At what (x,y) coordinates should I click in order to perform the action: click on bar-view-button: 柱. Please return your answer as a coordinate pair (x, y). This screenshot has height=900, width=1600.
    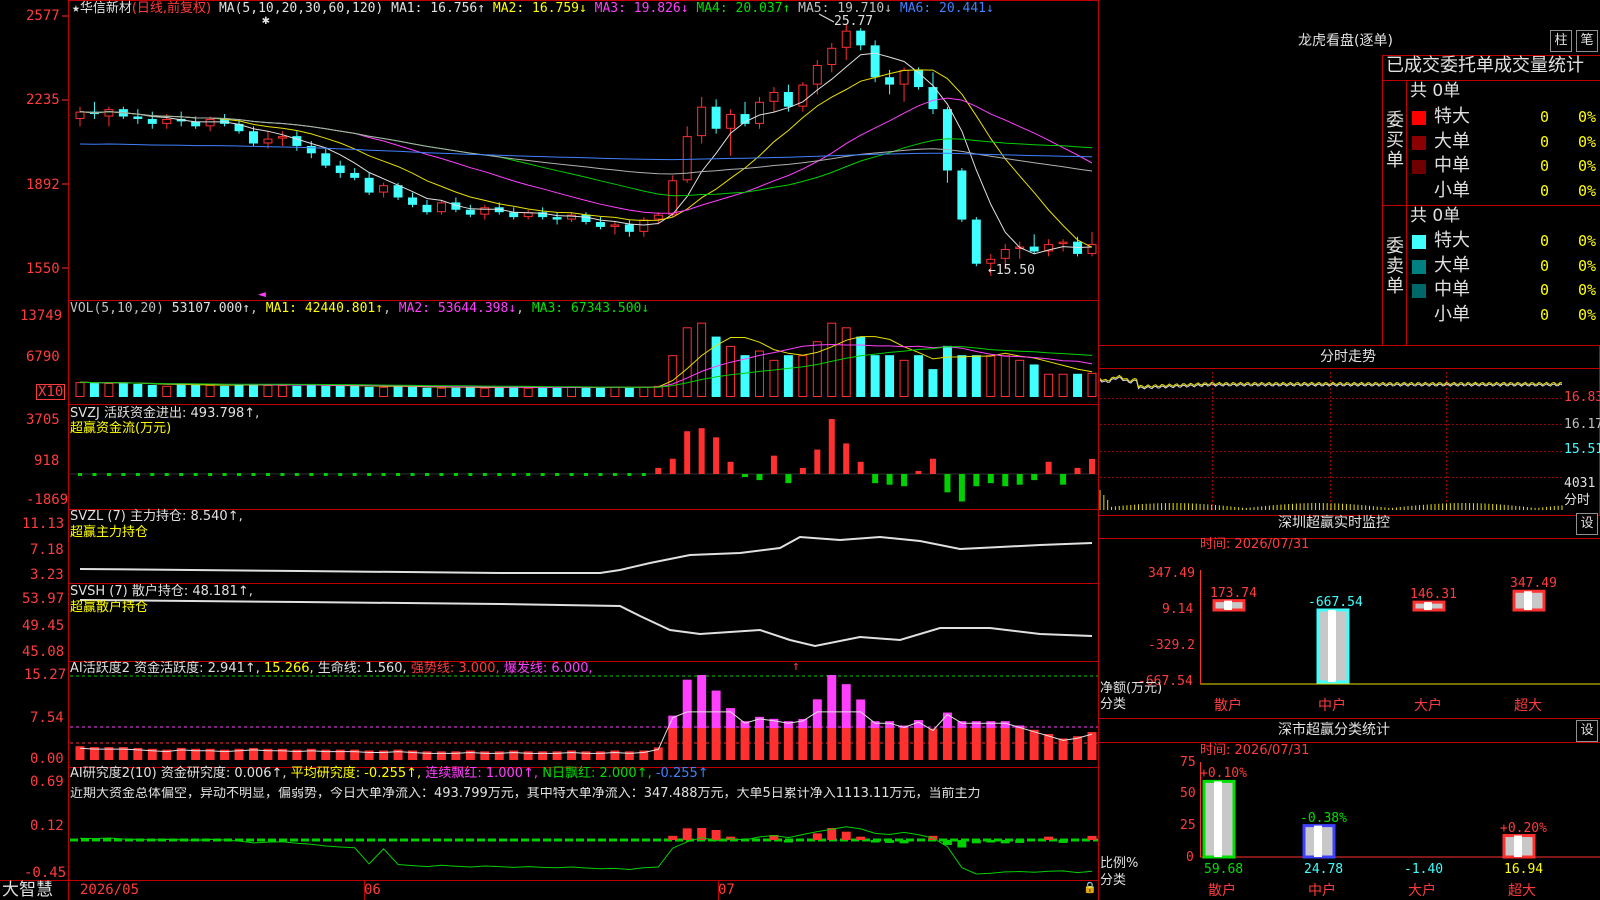
    Looking at the image, I should click on (1561, 41).